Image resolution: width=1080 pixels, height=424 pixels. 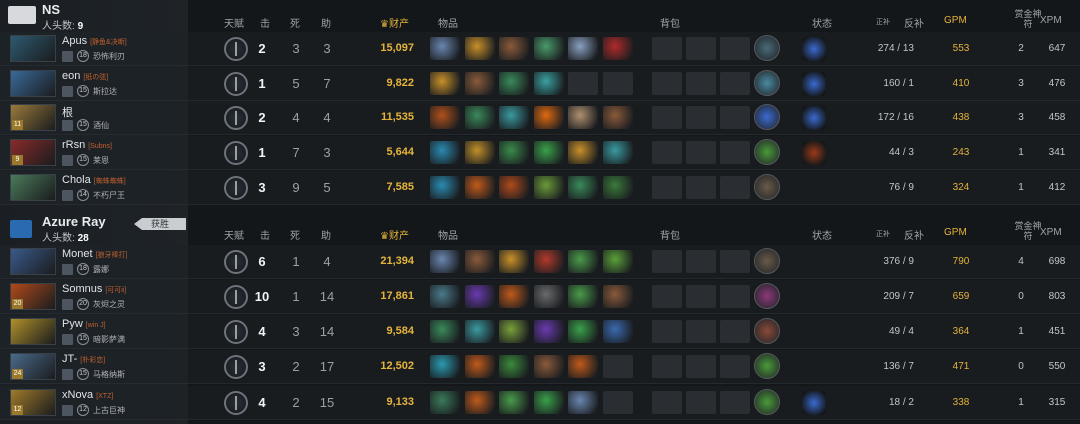 I want to click on player-name: rRsn [Subns], so click(x=87, y=145).